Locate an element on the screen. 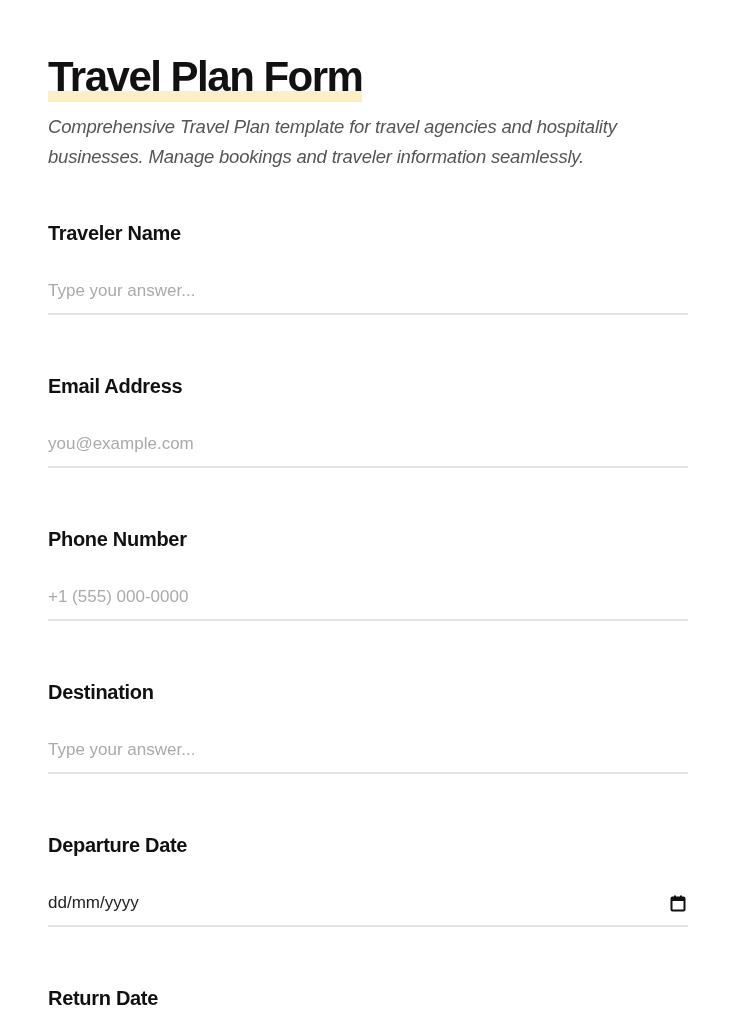 This screenshot has width=736, height=1024. field-label: Email Address is located at coordinates (116, 386).